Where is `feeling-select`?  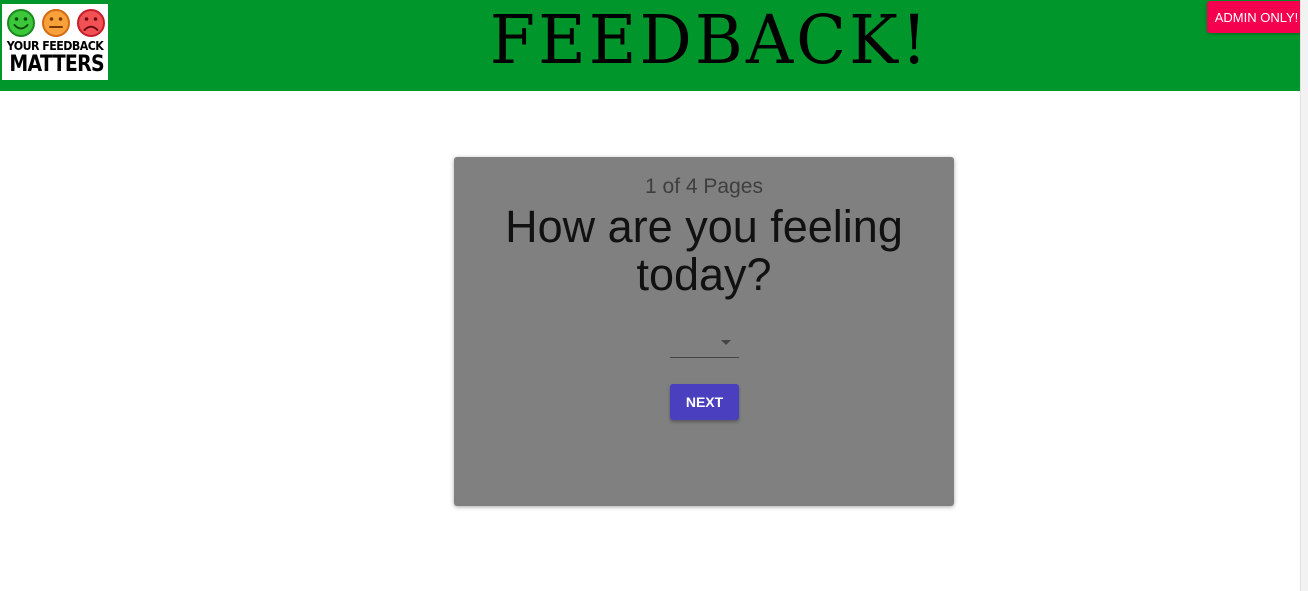
feeling-select is located at coordinates (704, 345).